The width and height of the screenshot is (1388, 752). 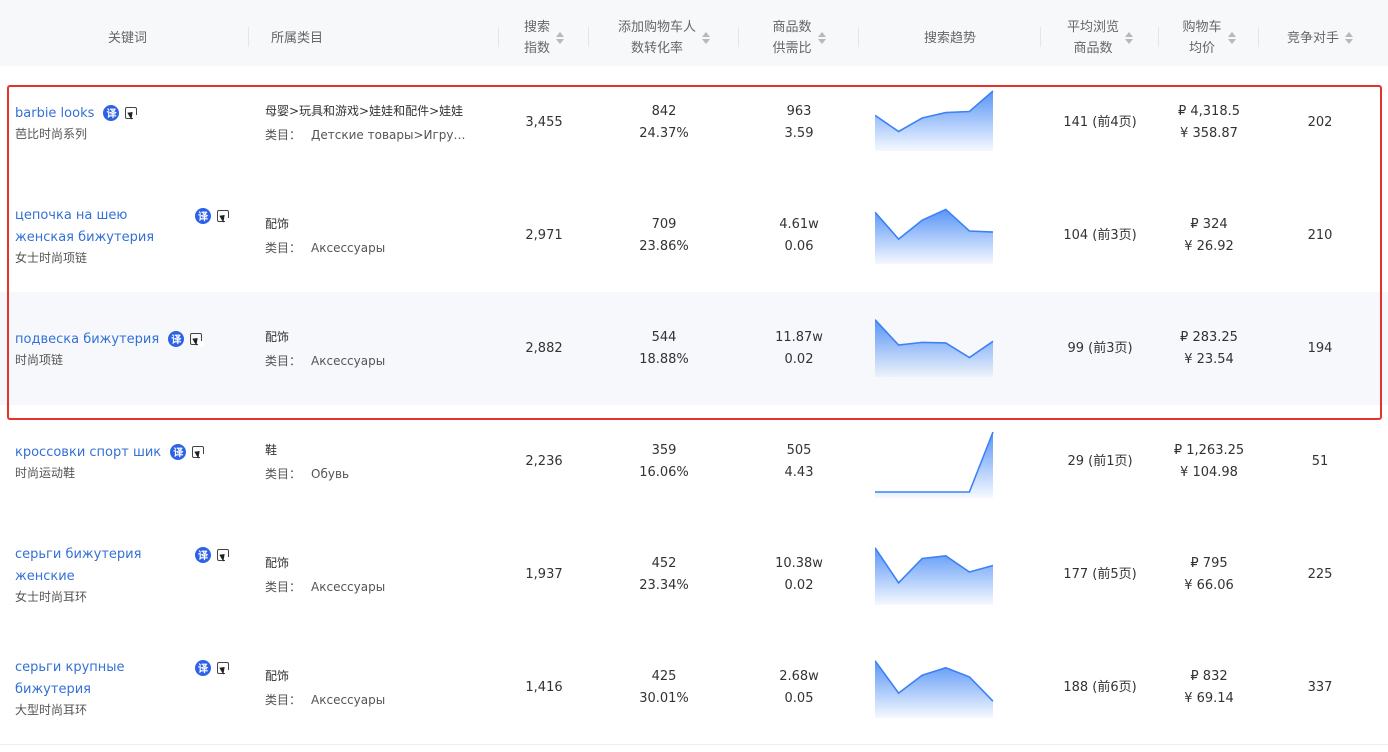 What do you see at coordinates (127, 38) in the screenshot?
I see `header-keyword: 关键词` at bounding box center [127, 38].